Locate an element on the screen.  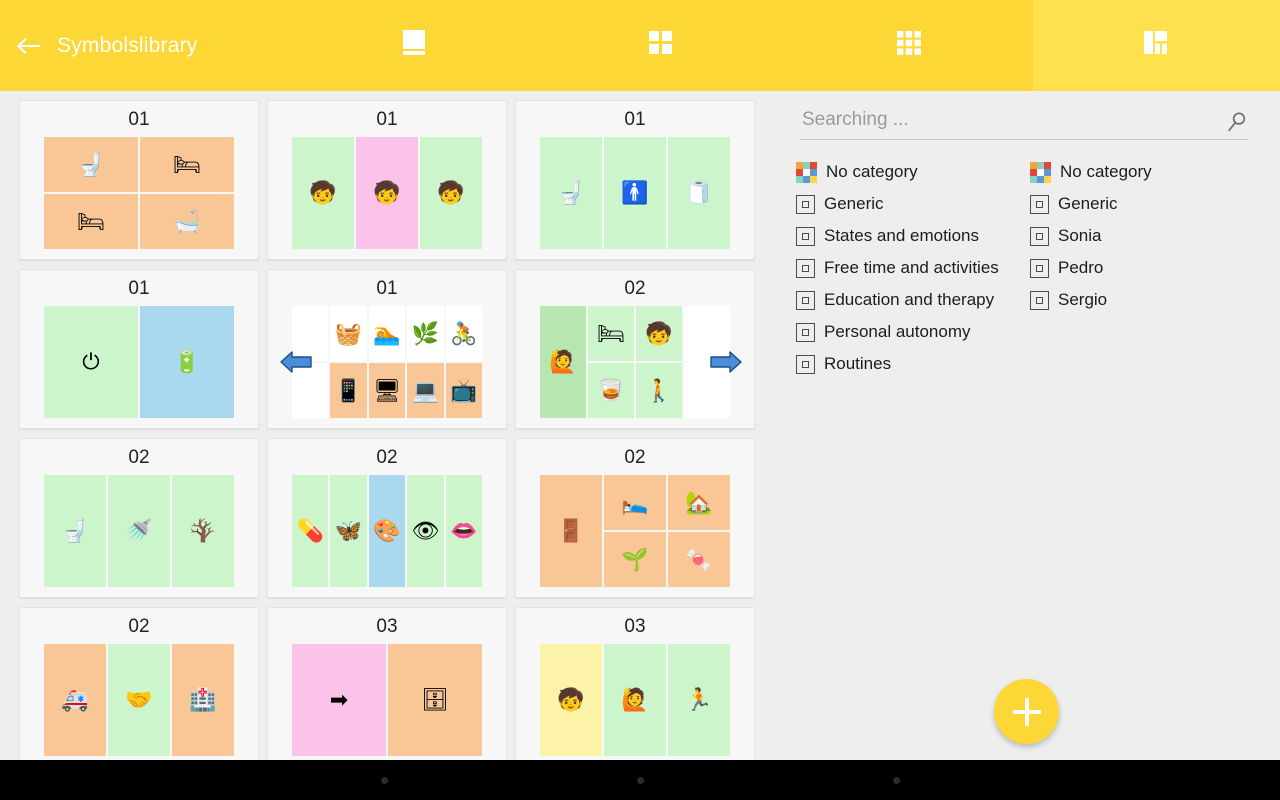
board-preview: 🚽 🛏 🛏 🛁 is located at coordinates (139, 193).